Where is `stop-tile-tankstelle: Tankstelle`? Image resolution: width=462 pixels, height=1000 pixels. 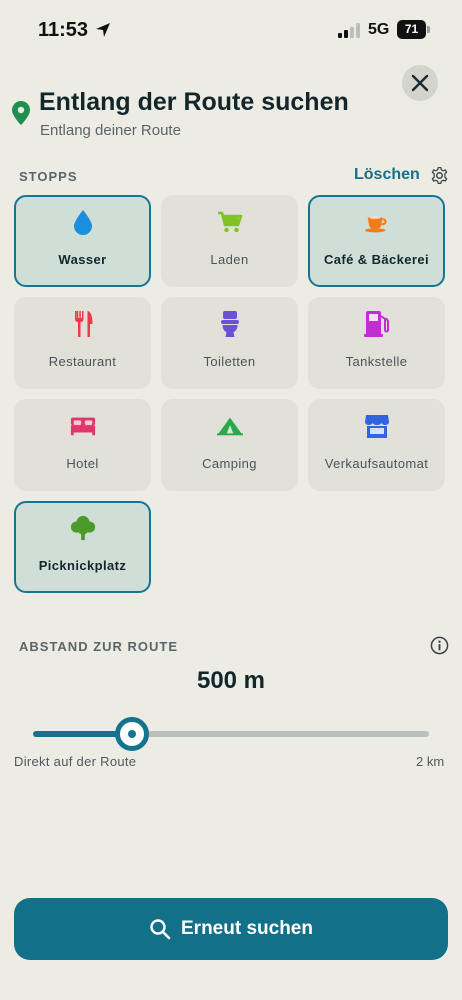
stop-tile-tankstelle: Tankstelle is located at coordinates (376, 343).